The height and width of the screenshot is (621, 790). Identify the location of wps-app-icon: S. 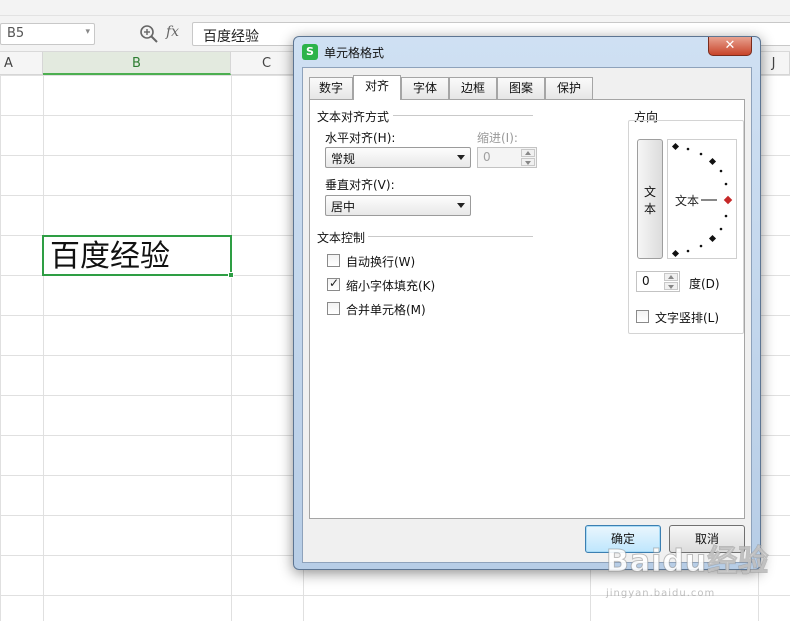
(310, 52).